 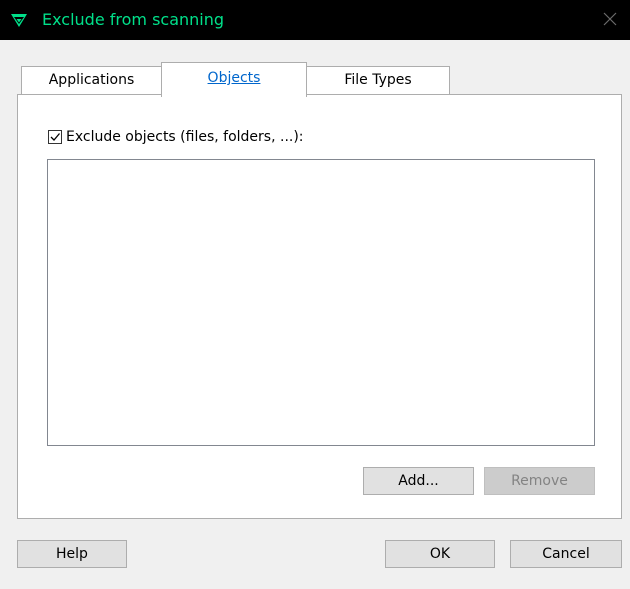 What do you see at coordinates (440, 554) in the screenshot?
I see `ok-button: OK` at bounding box center [440, 554].